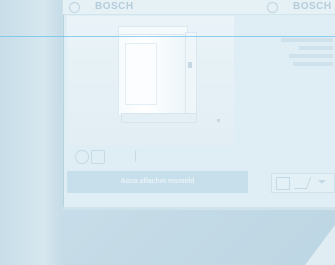 Image resolution: width=335 pixels, height=265 pixels. Describe the element at coordinates (191, 73) in the screenshot. I see `cabinet-side` at that location.